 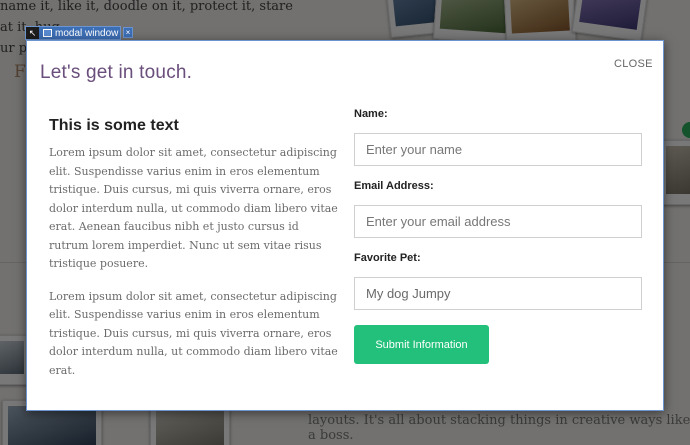 What do you see at coordinates (114, 125) in the screenshot?
I see `section-heading: This is some text` at bounding box center [114, 125].